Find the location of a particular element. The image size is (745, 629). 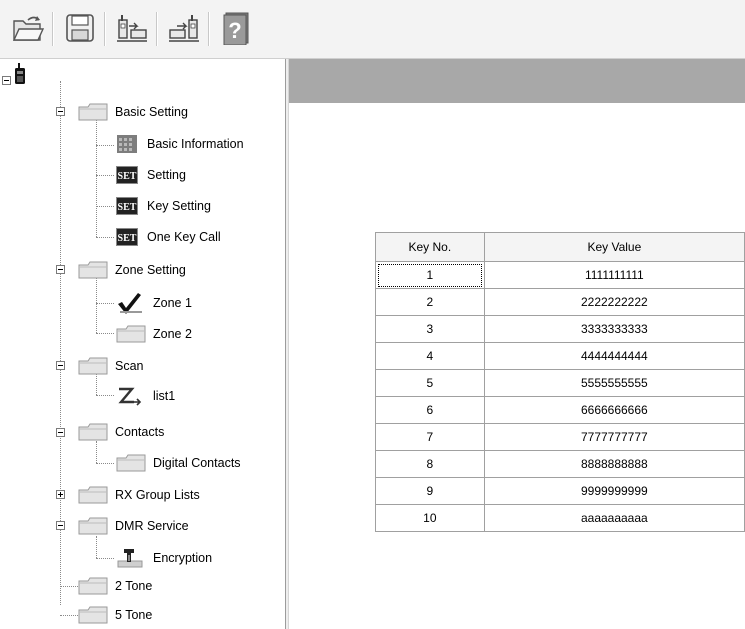

table-header-row: Key No. Key Value is located at coordinates (560, 247).